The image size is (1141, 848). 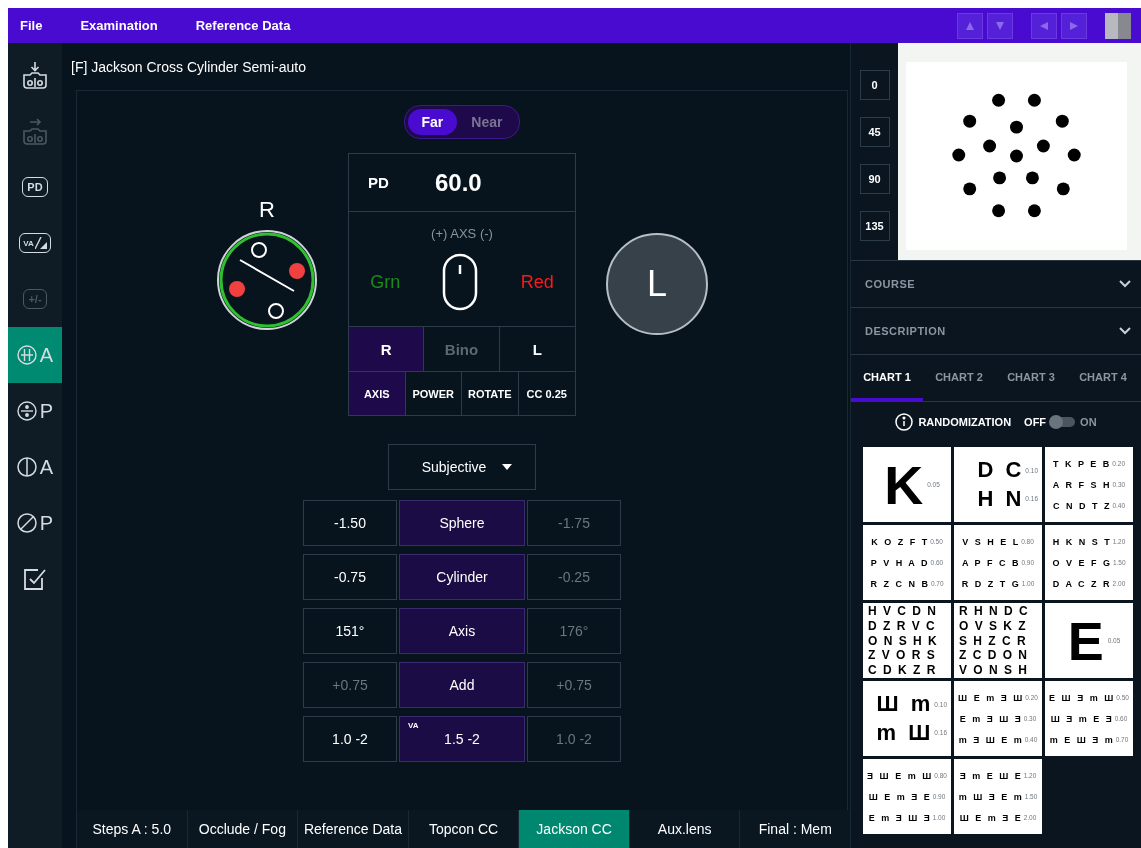 I want to click on optotype-row-text: H N, so click(x=999, y=498).